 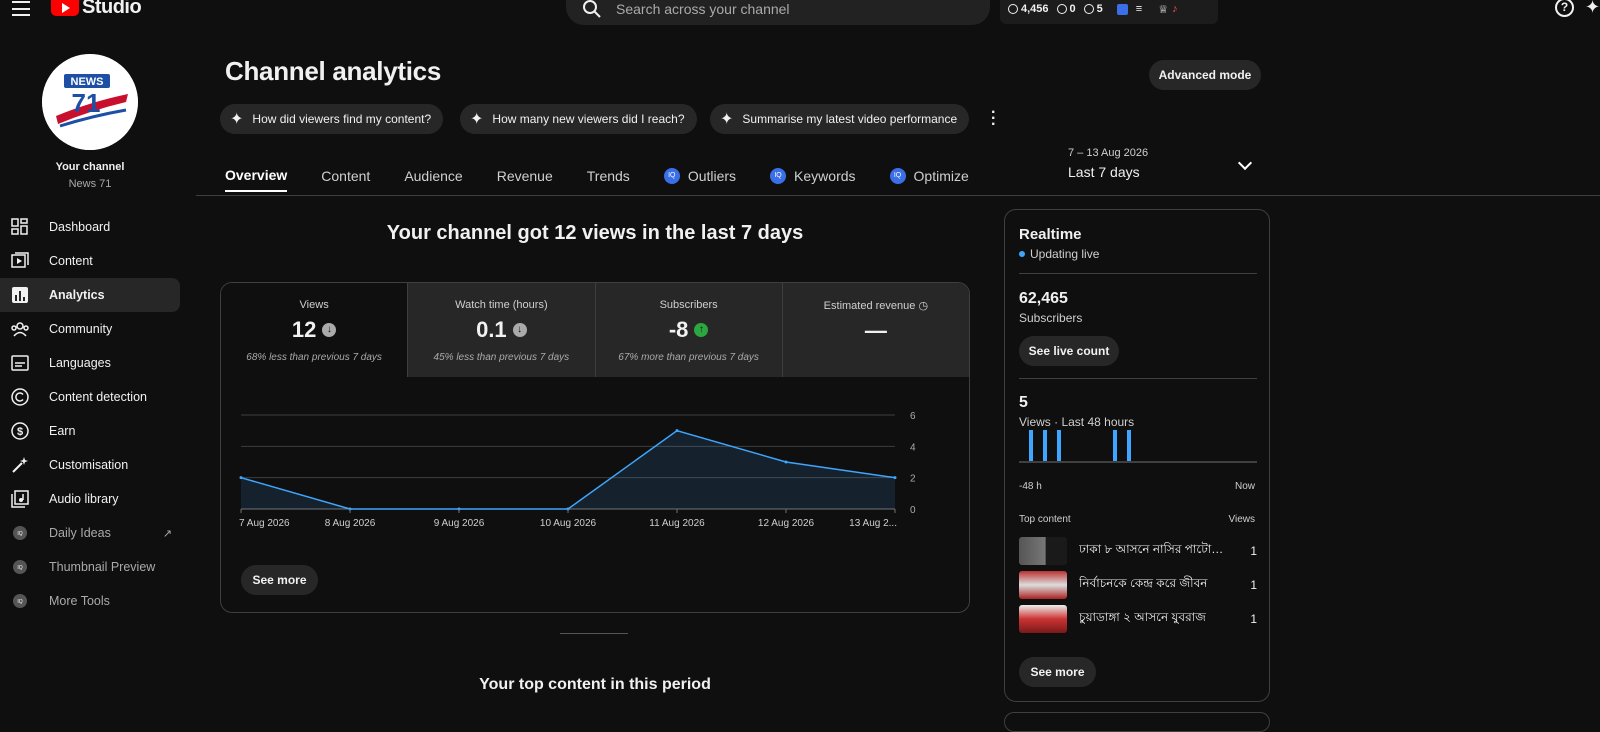 I want to click on list-item: চুয়াডাঙ্গা ২ আসনে যুবরাজ 1, so click(x=1138, y=619).